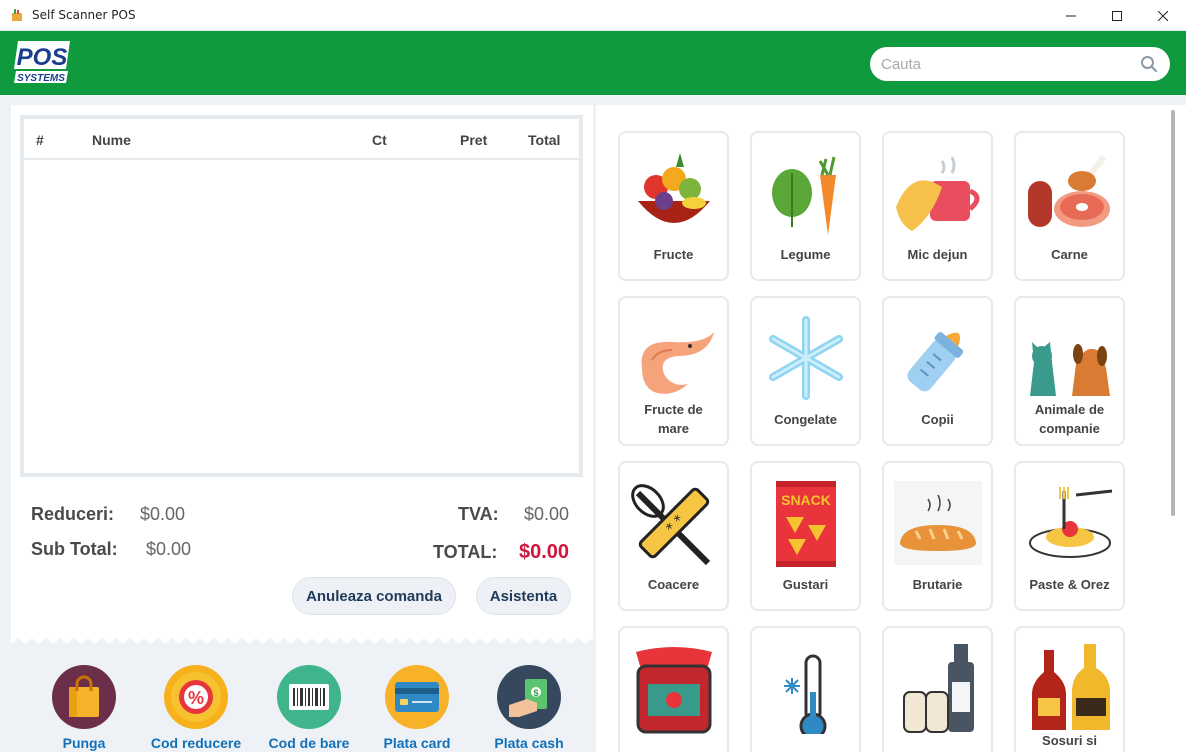 This screenshot has height=752, width=1186. What do you see at coordinates (529, 697) in the screenshot?
I see `cash-icon: $` at bounding box center [529, 697].